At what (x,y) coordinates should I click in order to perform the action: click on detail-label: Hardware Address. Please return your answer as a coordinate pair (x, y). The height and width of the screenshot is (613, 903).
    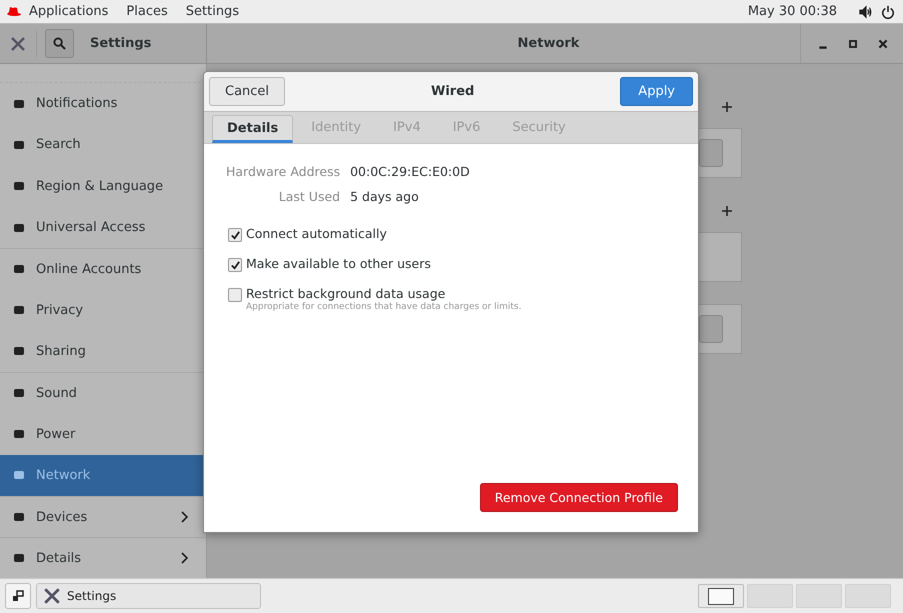
    Looking at the image, I should click on (283, 171).